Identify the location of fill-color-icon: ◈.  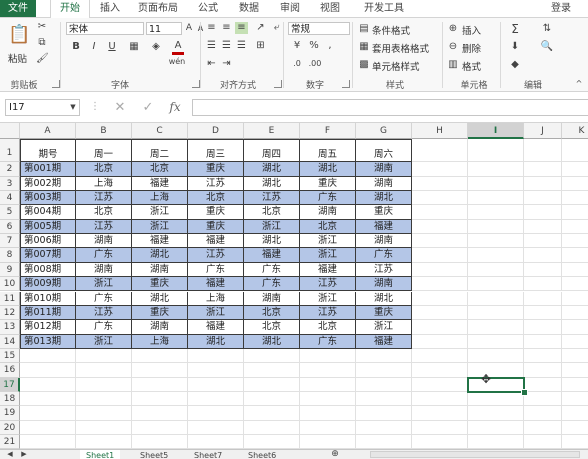
(156, 47).